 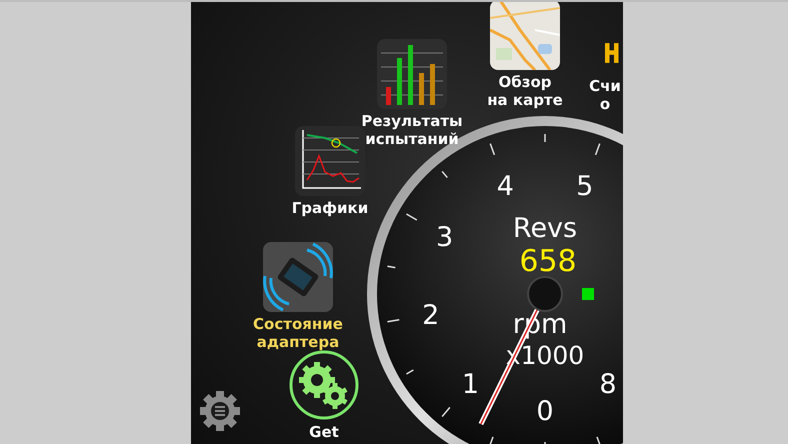 I want to click on app-label: Состояние адаптера, so click(x=298, y=333).